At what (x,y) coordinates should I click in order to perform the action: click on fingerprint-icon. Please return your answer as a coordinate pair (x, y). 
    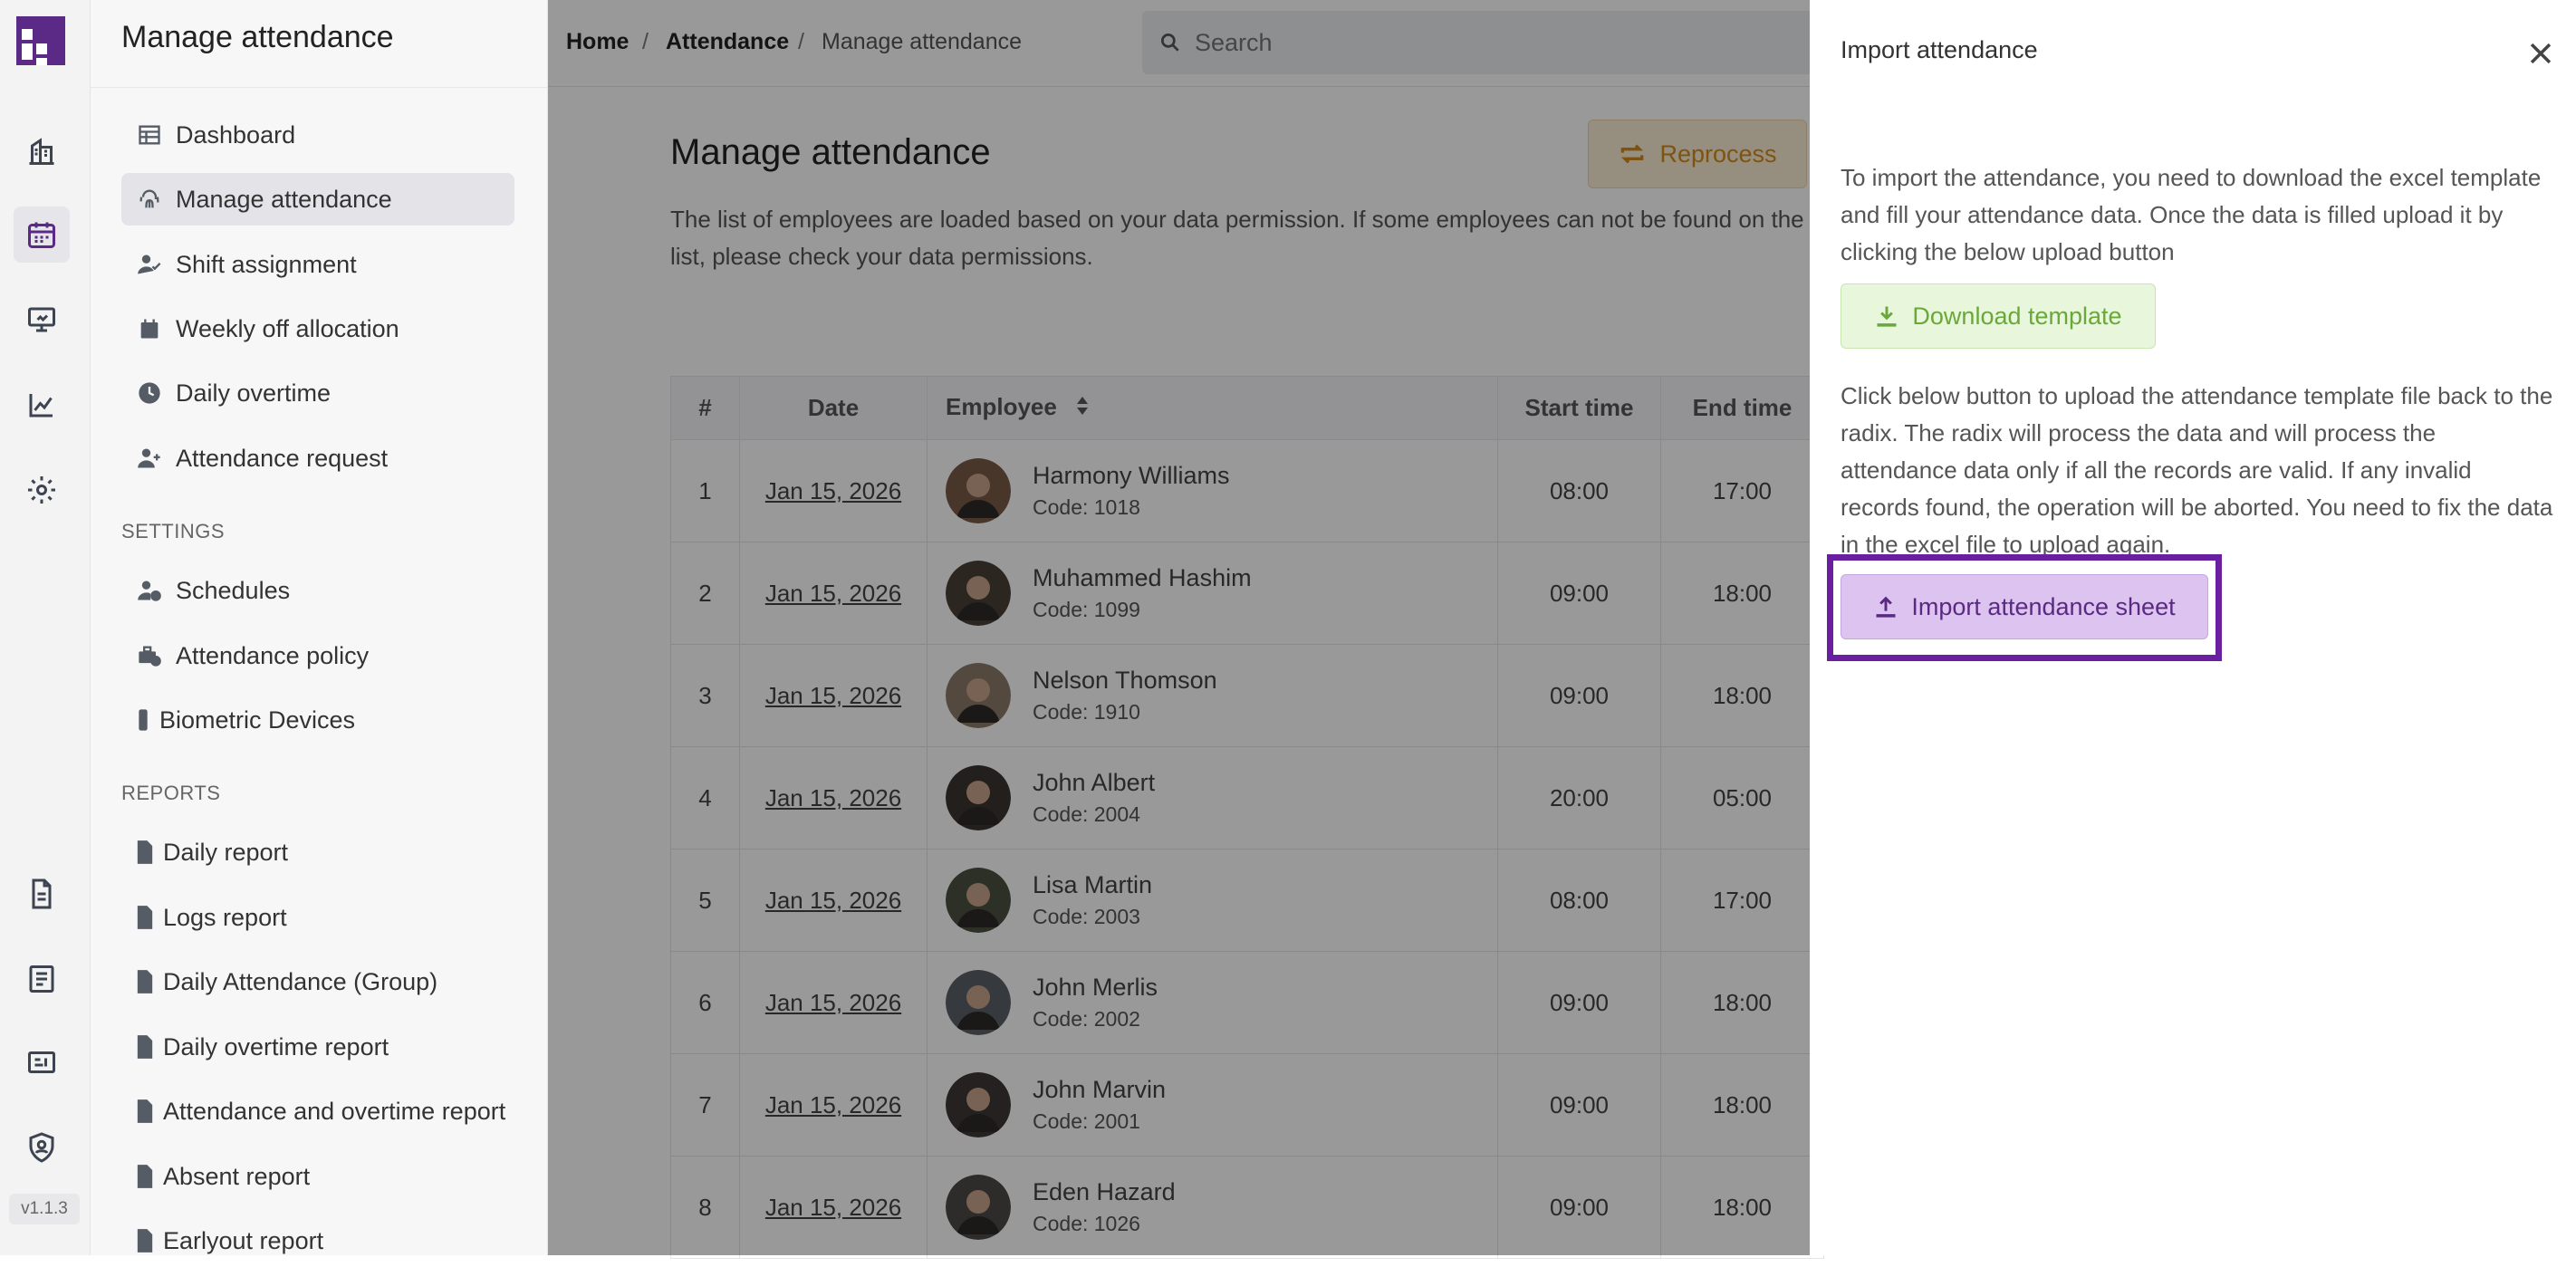
    Looking at the image, I should click on (149, 199).